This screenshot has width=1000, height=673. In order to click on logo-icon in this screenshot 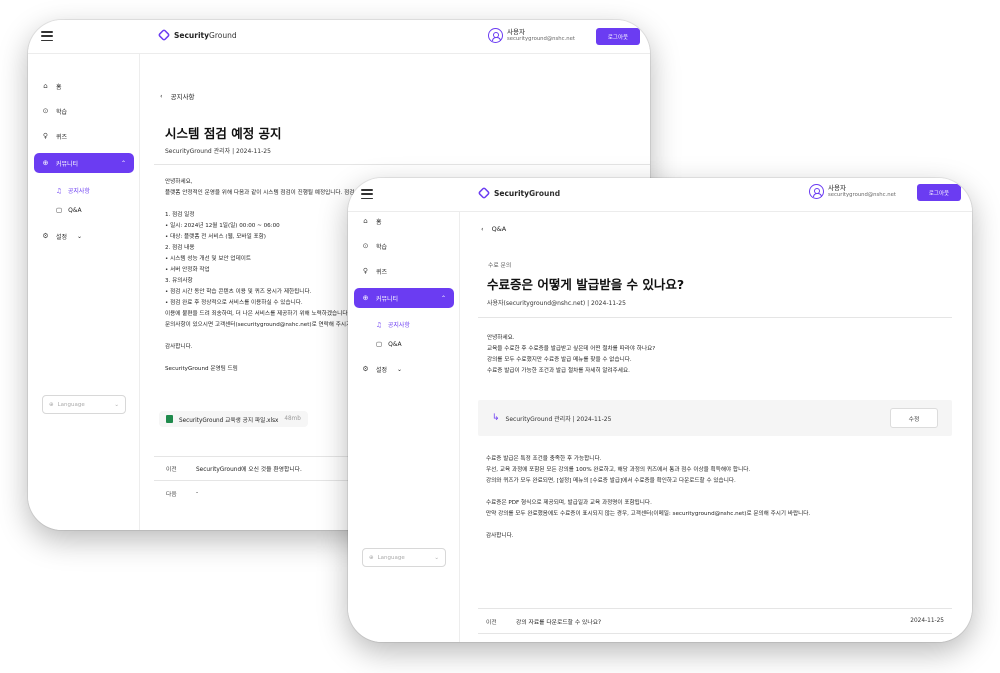, I will do `click(484, 193)`.